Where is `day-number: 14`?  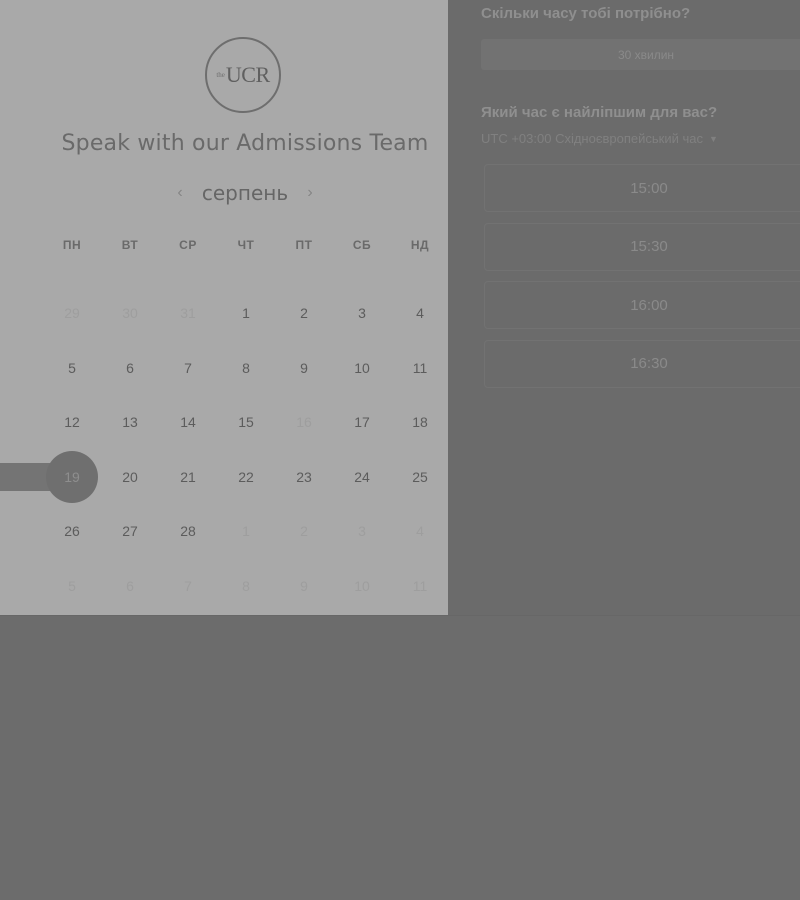 day-number: 14 is located at coordinates (188, 422).